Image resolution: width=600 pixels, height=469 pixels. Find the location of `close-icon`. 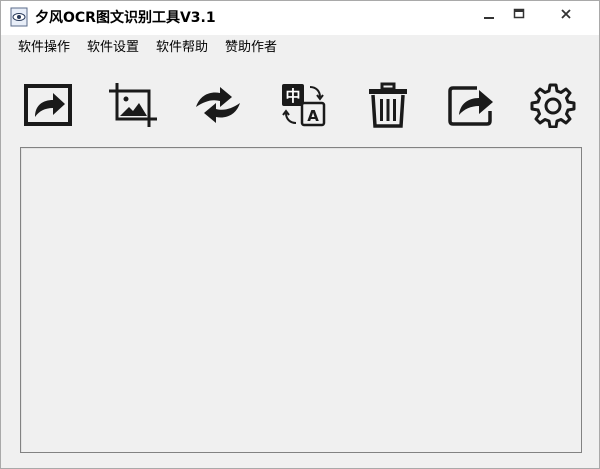

close-icon is located at coordinates (566, 14).